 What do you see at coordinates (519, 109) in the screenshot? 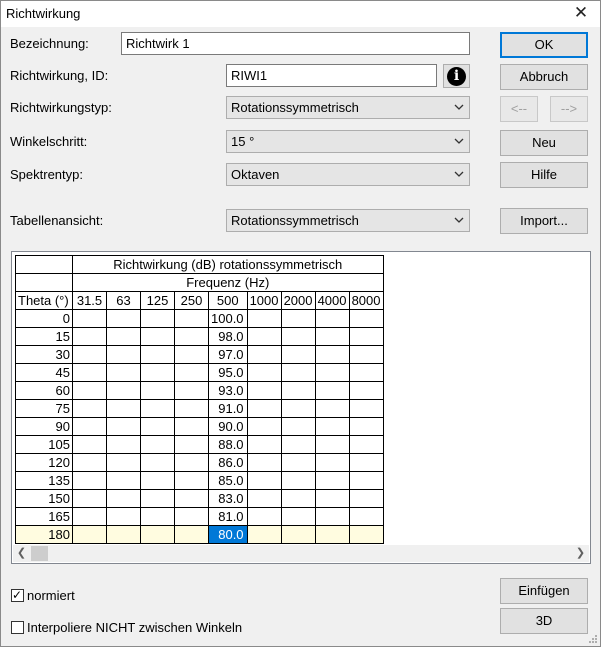
I see `prev-button: <--` at bounding box center [519, 109].